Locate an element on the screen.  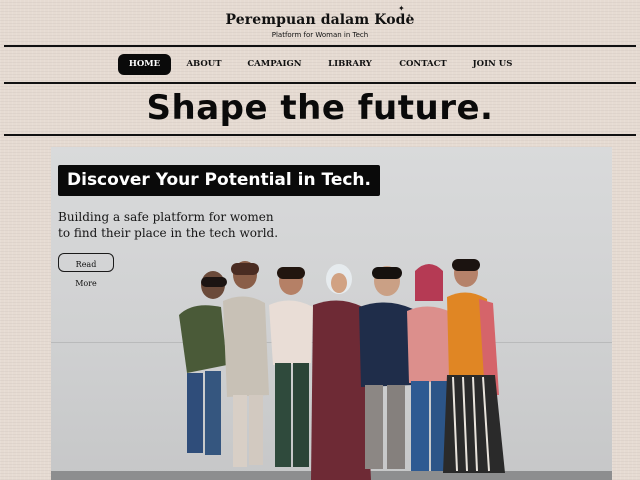
nav-join-us: JOIN US is located at coordinates (492, 64).